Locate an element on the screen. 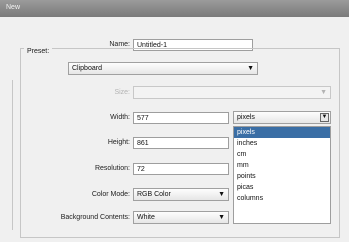  unit-option-picas: picas is located at coordinates (282, 187).